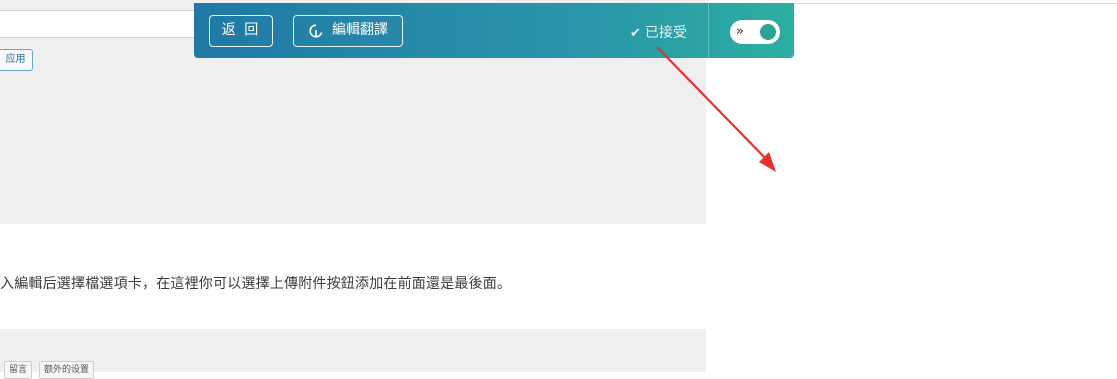 Image resolution: width=1117 pixels, height=379 pixels. I want to click on annotation-arrow, so click(716, 109).